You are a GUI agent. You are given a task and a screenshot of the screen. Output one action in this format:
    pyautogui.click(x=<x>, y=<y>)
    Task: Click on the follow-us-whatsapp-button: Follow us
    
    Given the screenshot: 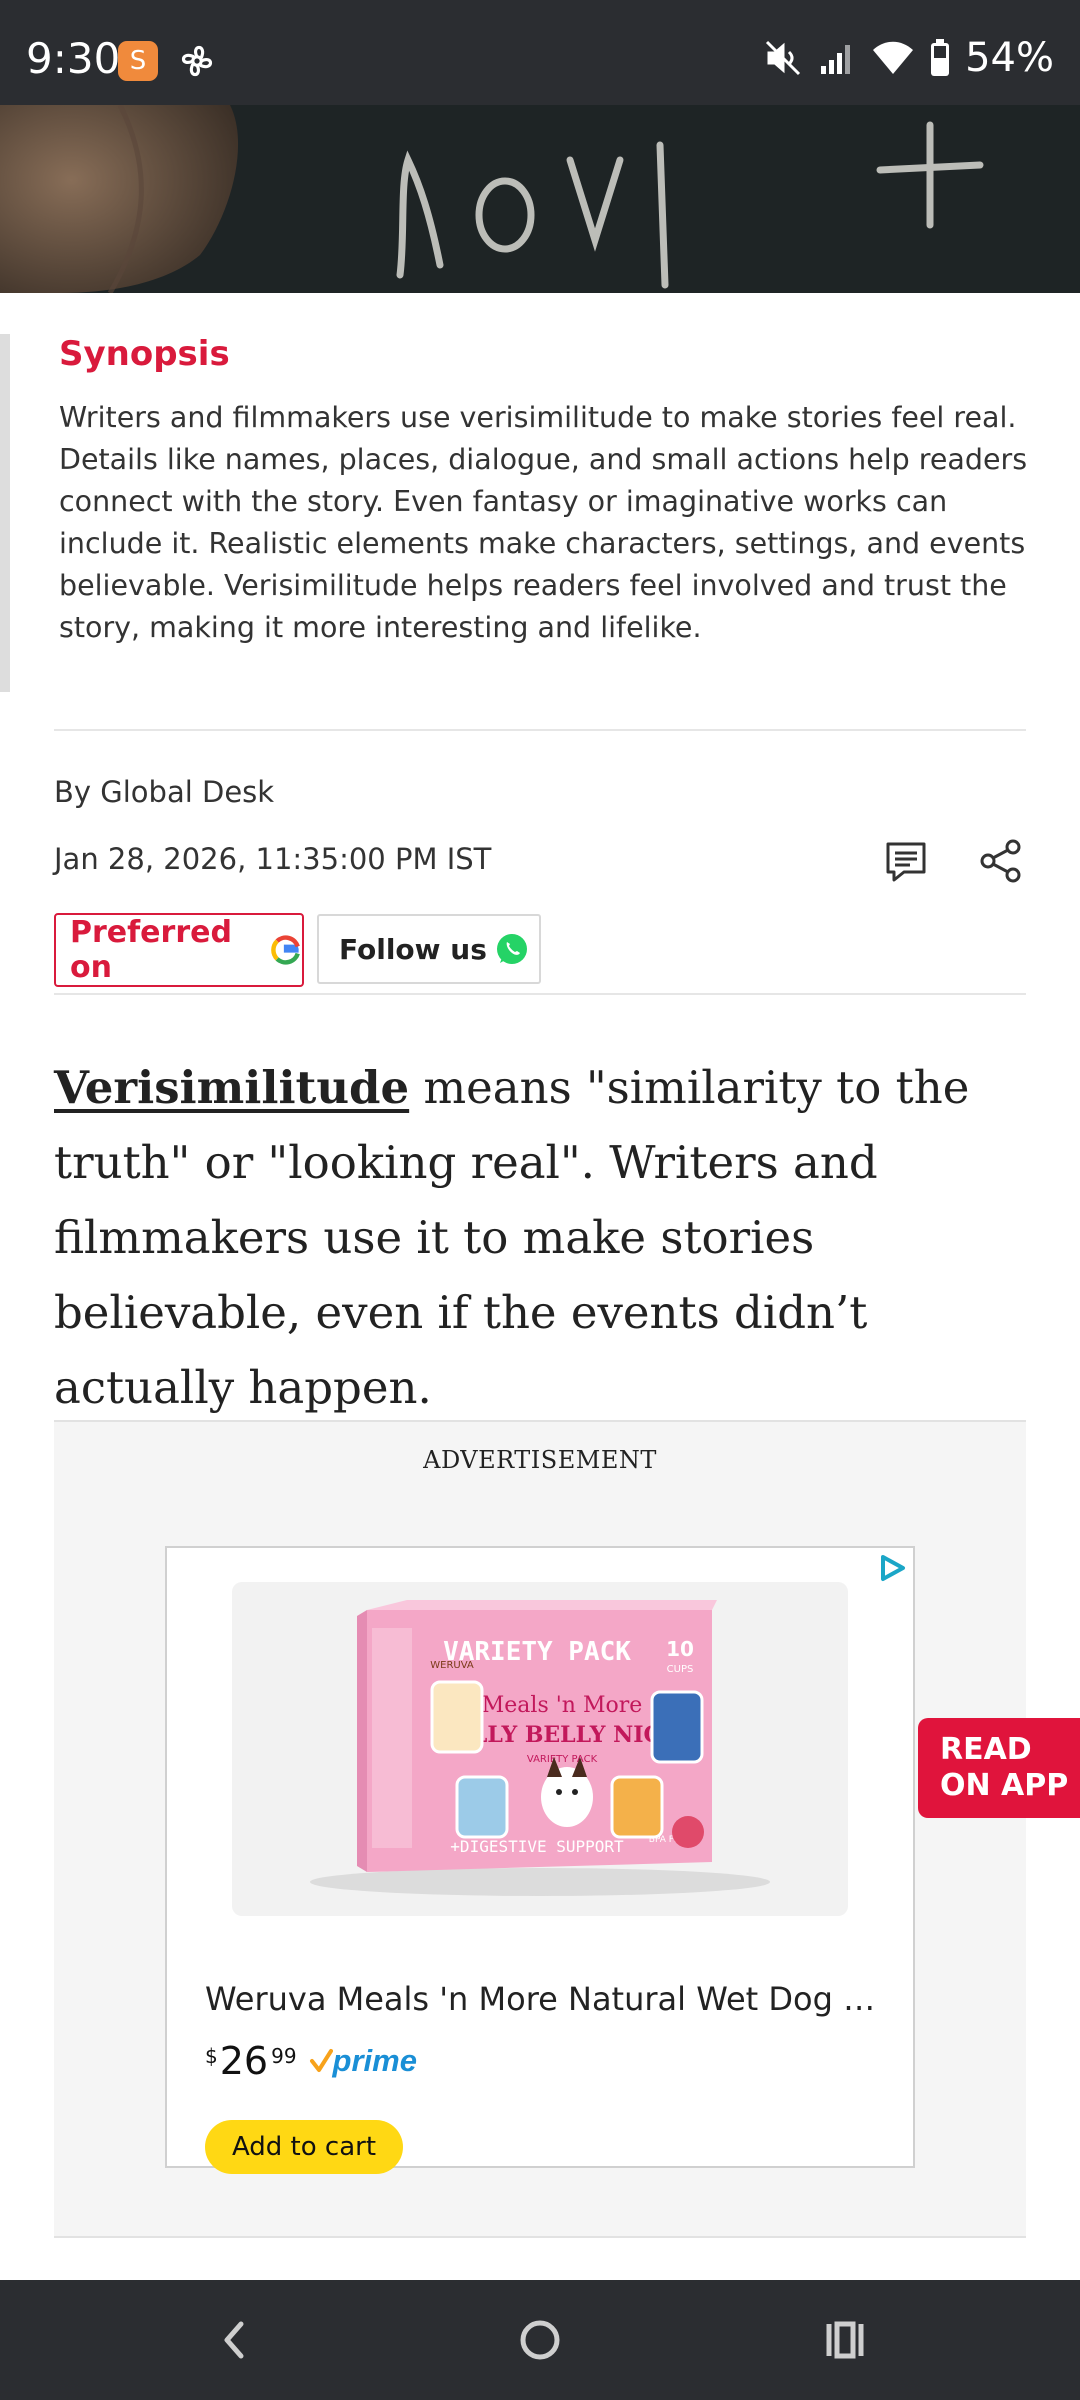 What is the action you would take?
    pyautogui.click(x=429, y=949)
    